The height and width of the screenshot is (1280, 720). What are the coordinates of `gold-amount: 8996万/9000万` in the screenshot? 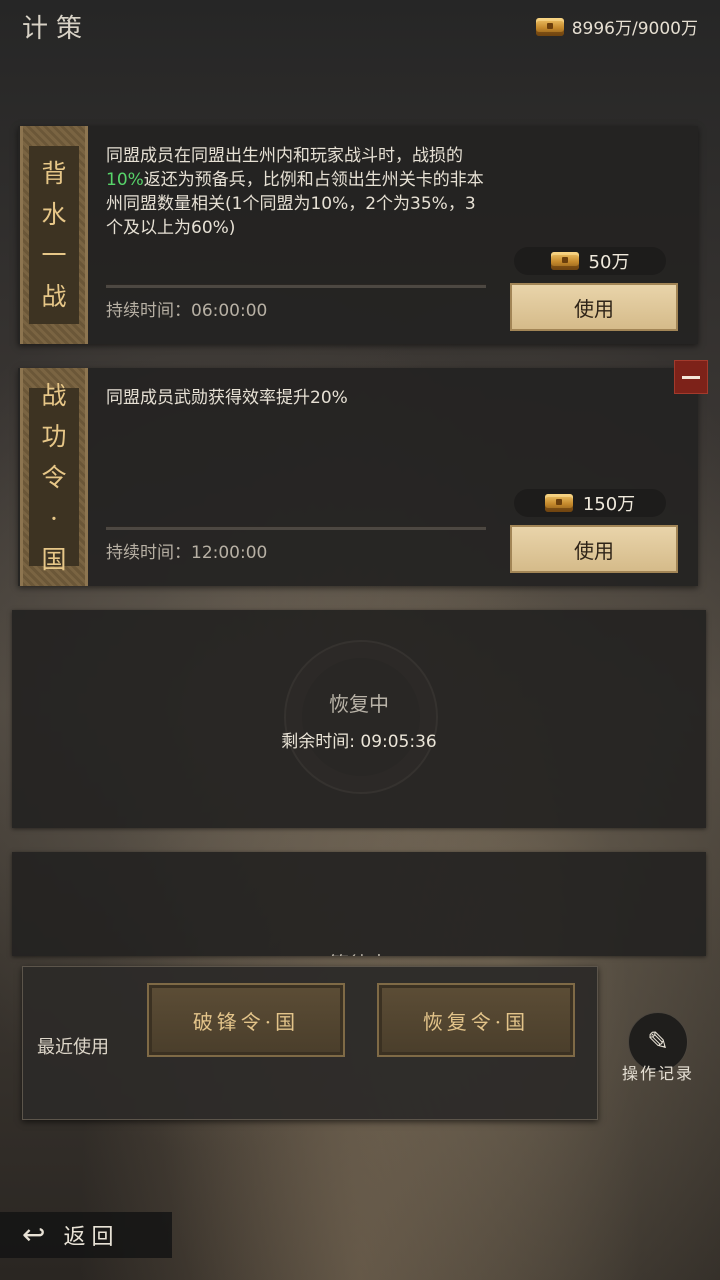 It's located at (634, 29).